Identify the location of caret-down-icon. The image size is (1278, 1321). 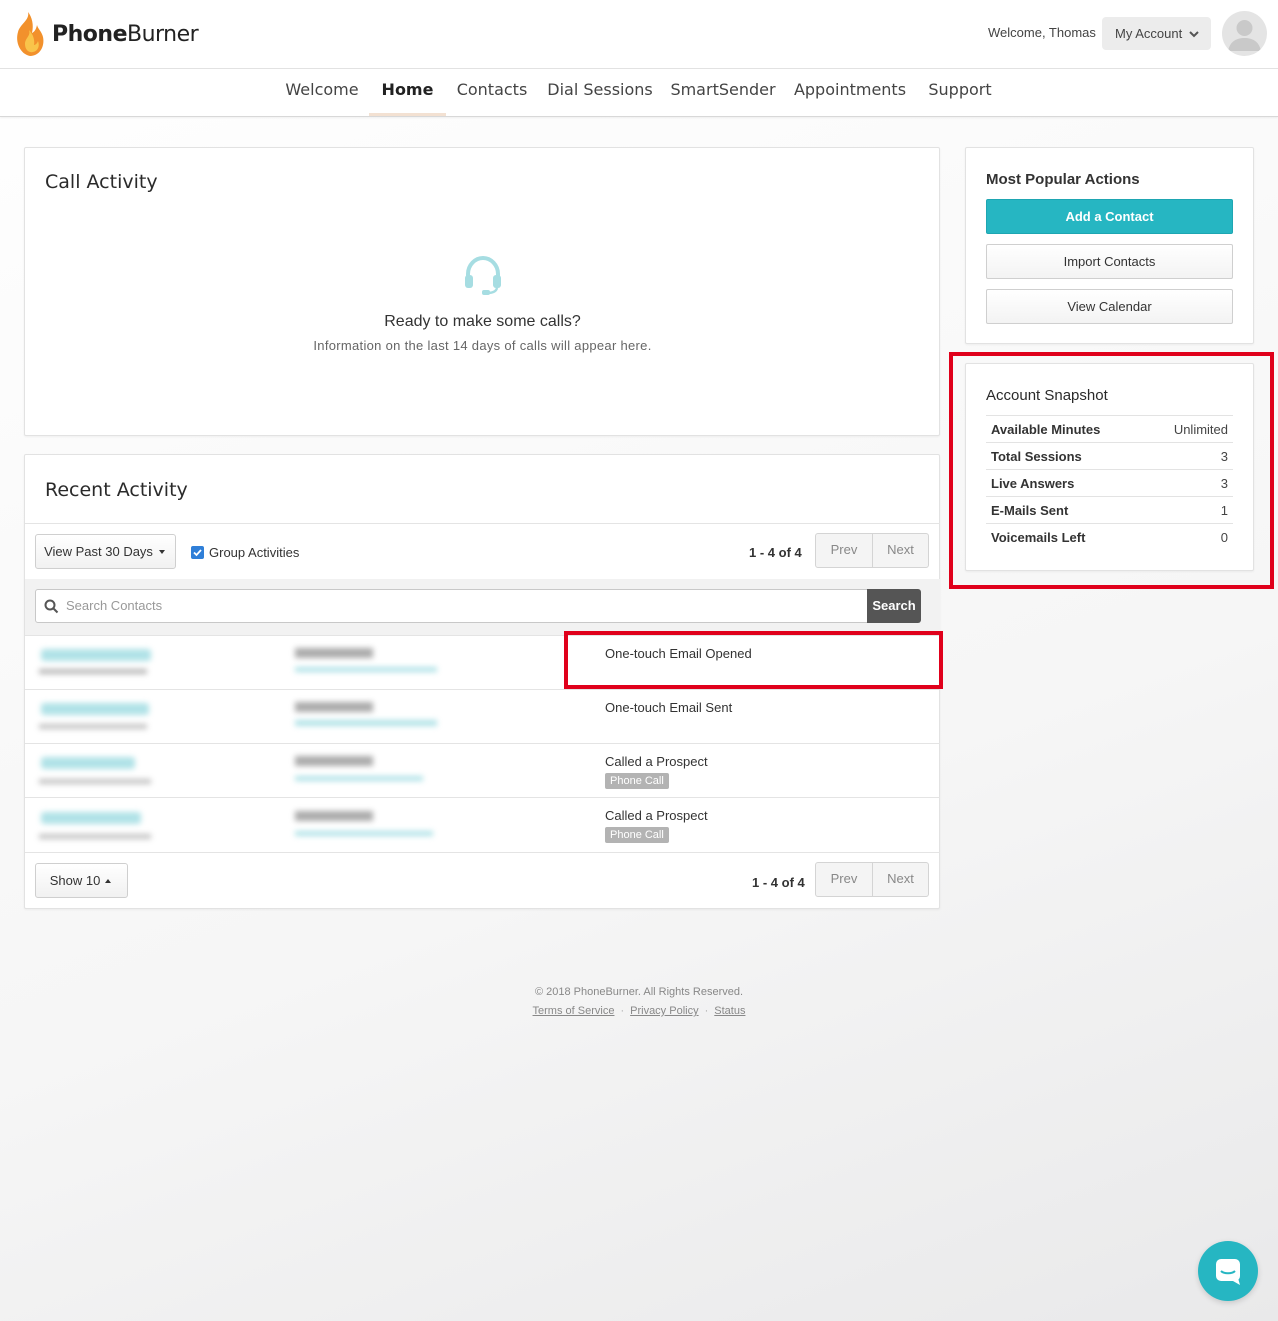
(161, 551).